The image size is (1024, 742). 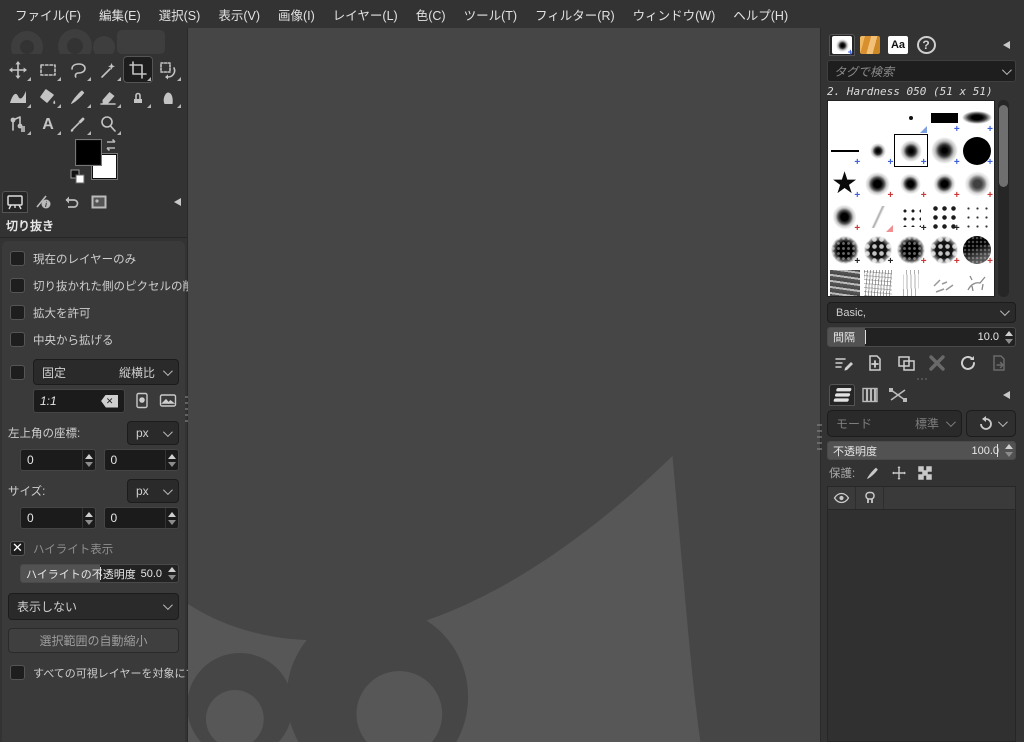 I want to click on tab-images, so click(x=99, y=202).